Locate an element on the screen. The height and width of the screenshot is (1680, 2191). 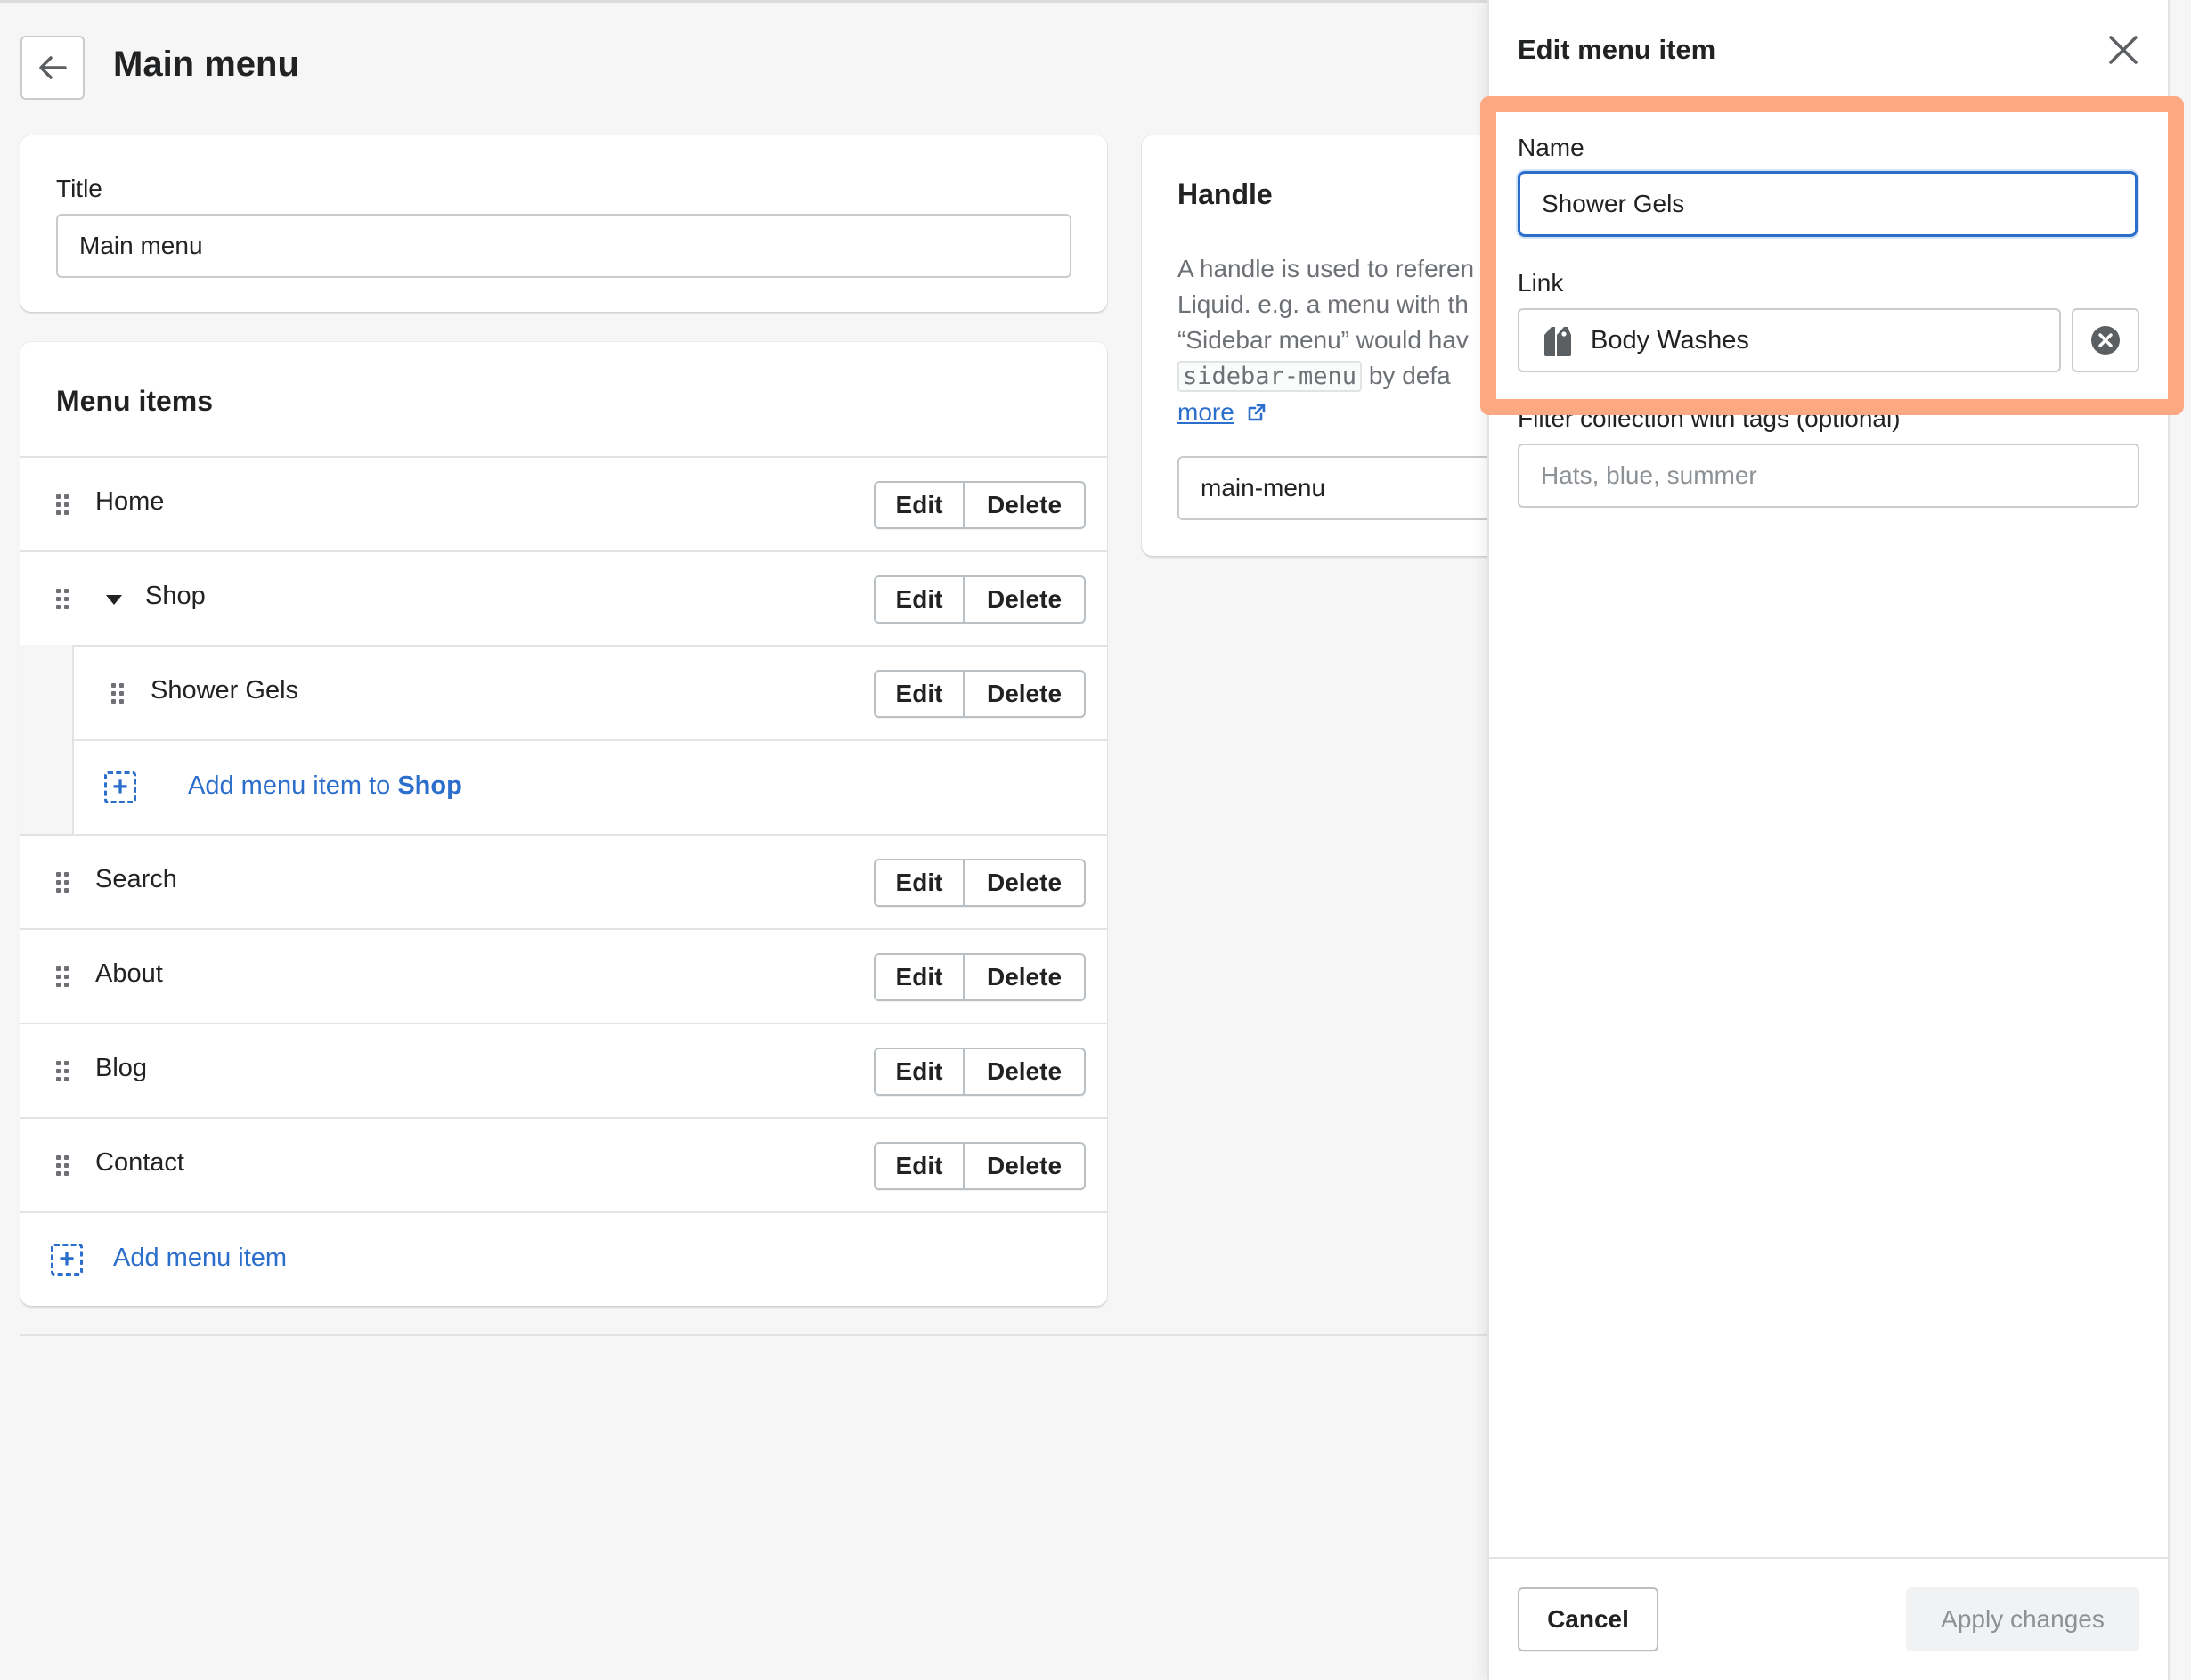
page-divider is located at coordinates (755, 1335).